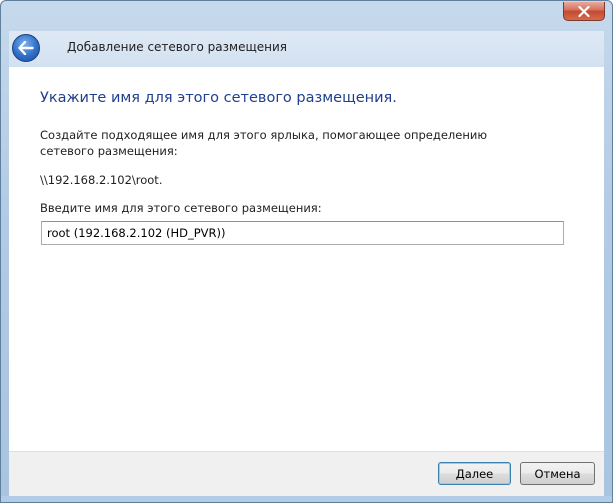  Describe the element at coordinates (302, 233) in the screenshot. I see `location-name-input` at that location.